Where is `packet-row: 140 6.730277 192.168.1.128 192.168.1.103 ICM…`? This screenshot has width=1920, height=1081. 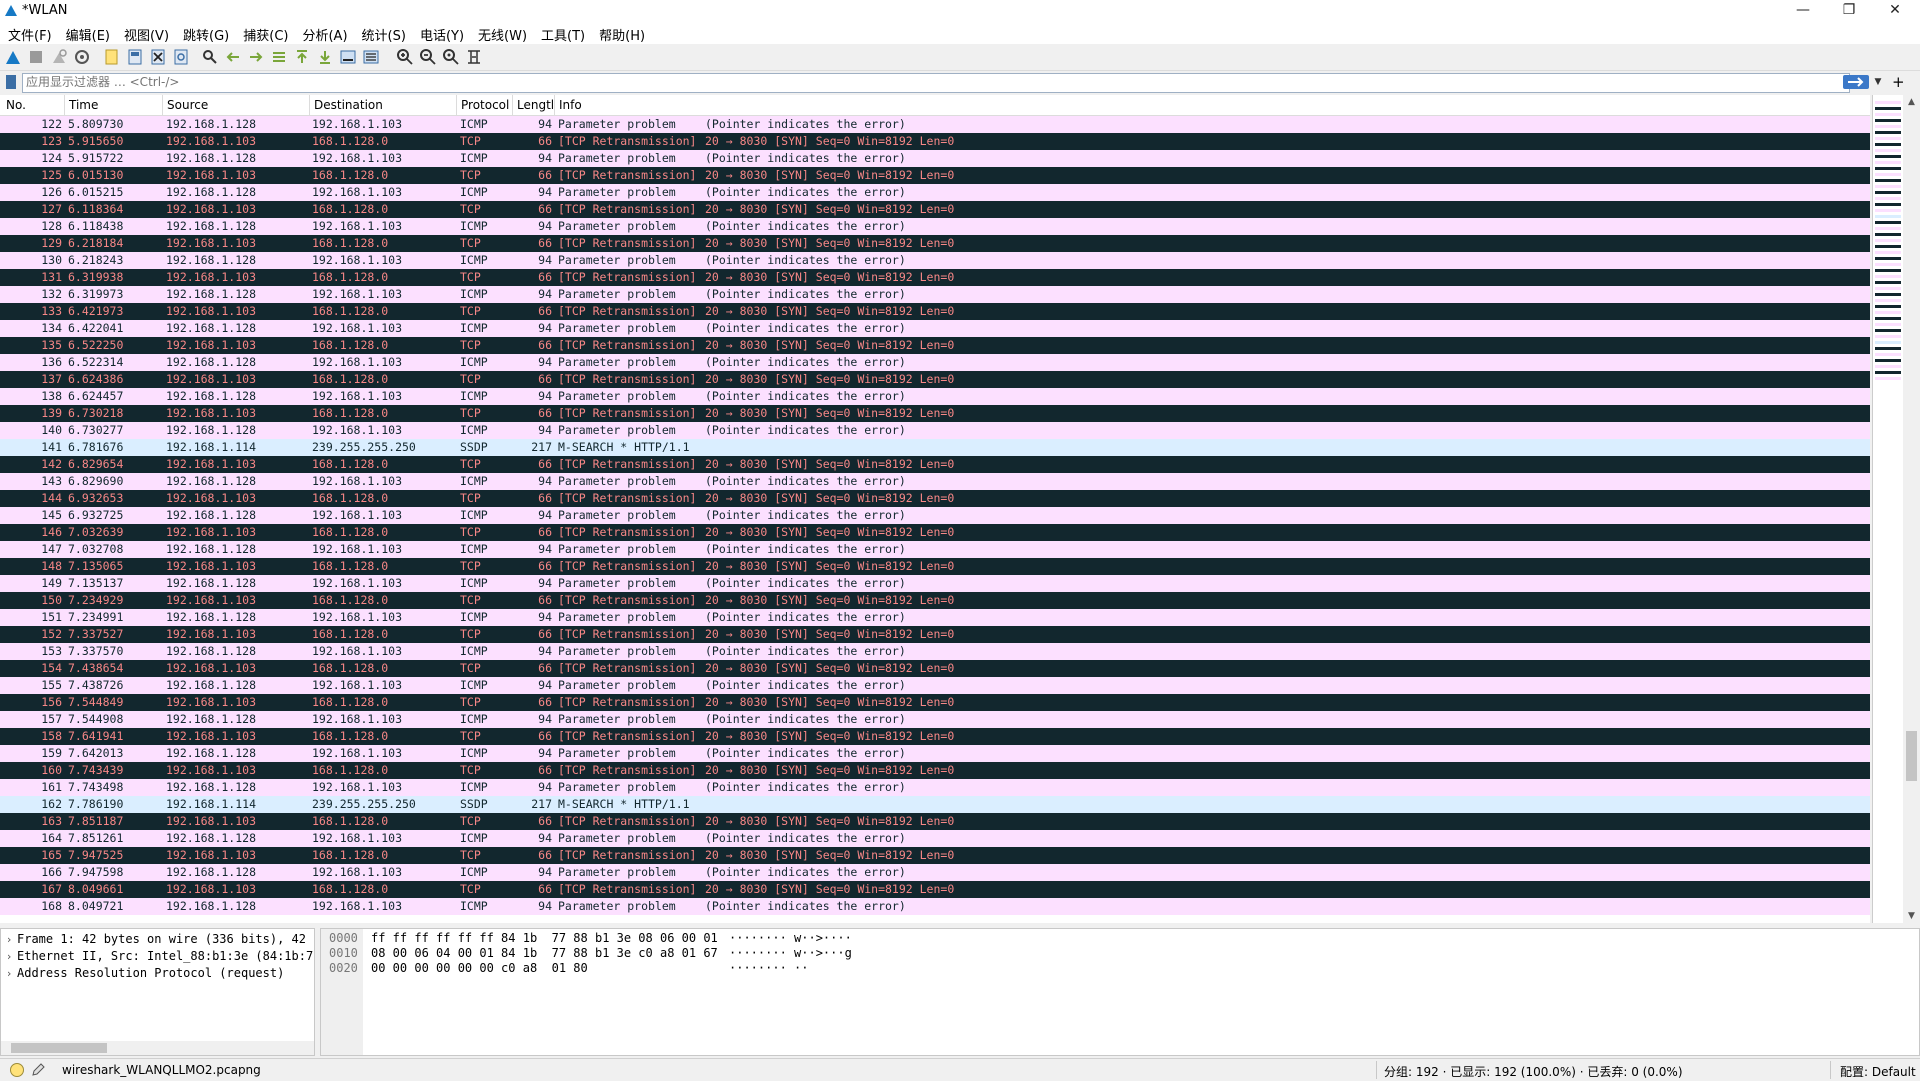 packet-row: 140 6.730277 192.168.1.128 192.168.1.103 ICM… is located at coordinates (935, 430).